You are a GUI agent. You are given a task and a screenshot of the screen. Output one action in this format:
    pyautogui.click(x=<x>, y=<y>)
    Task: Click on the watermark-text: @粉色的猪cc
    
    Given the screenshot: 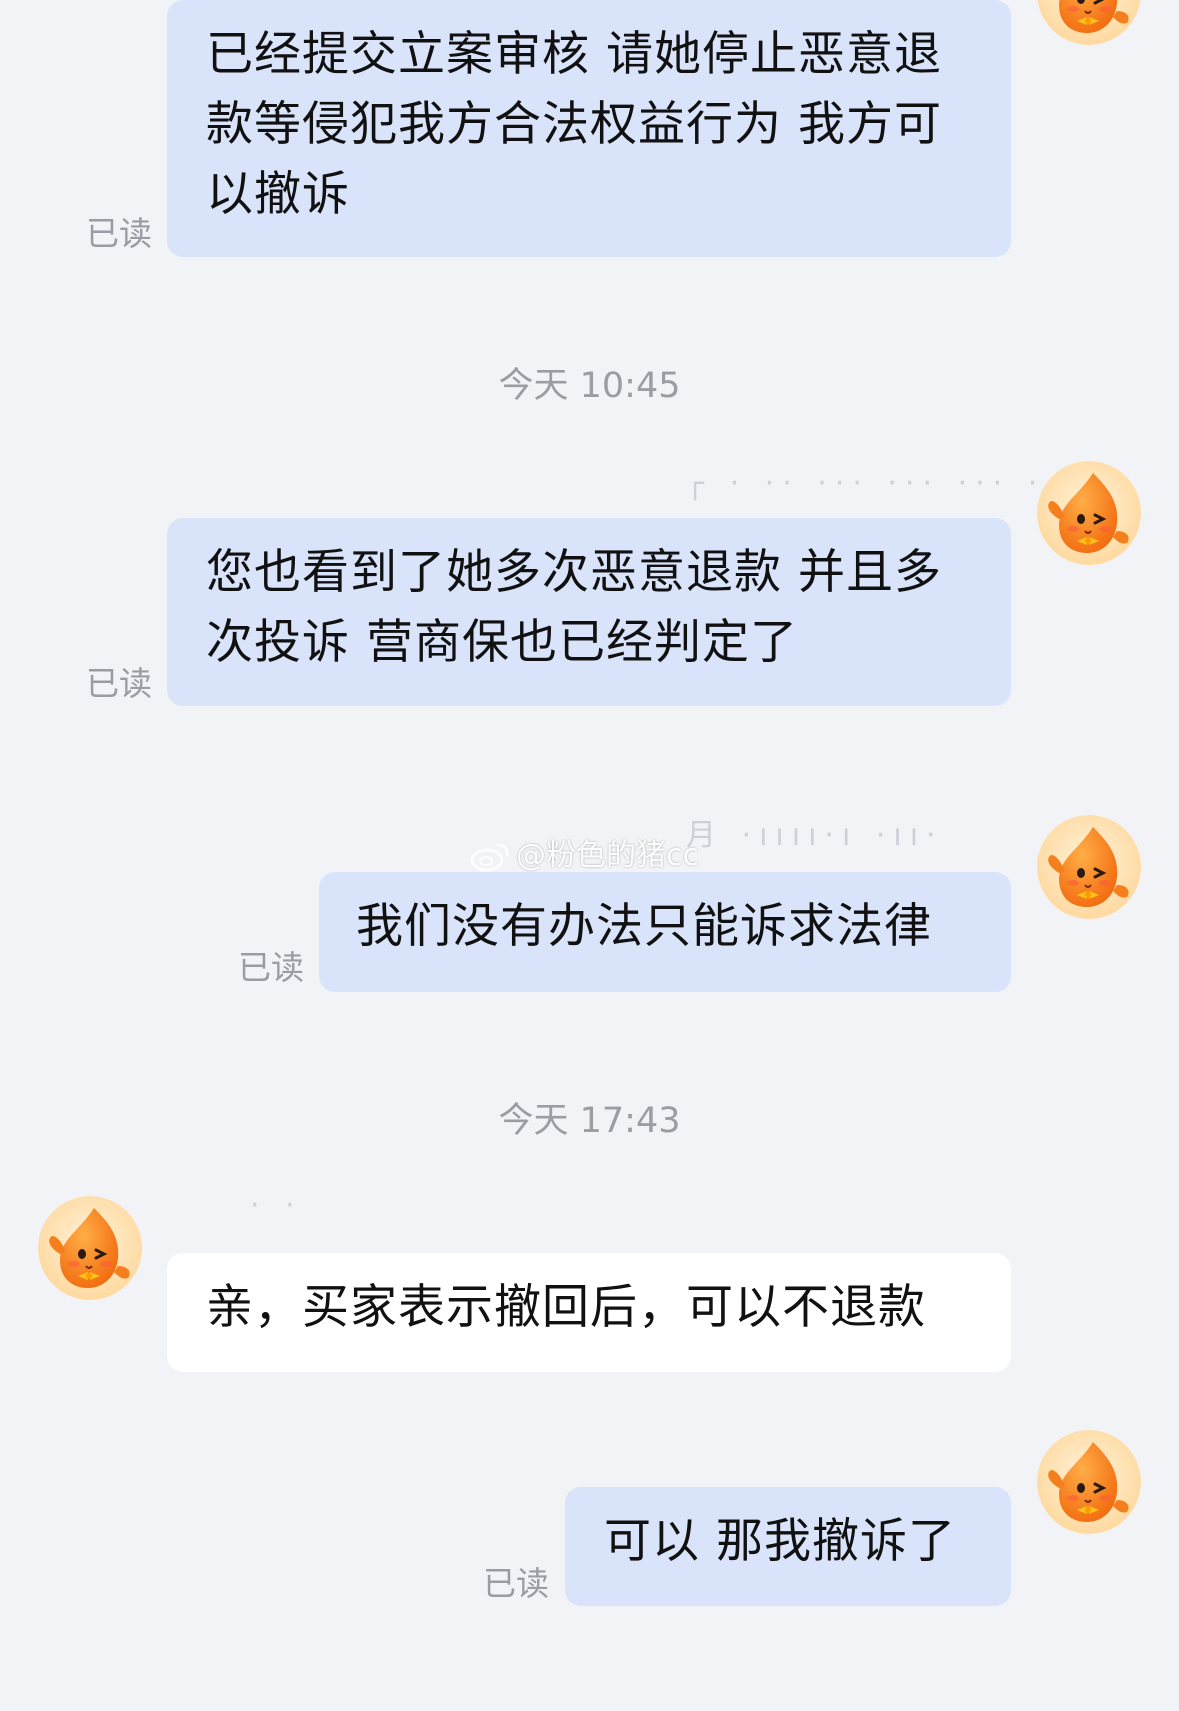 What is the action you would take?
    pyautogui.click(x=607, y=855)
    